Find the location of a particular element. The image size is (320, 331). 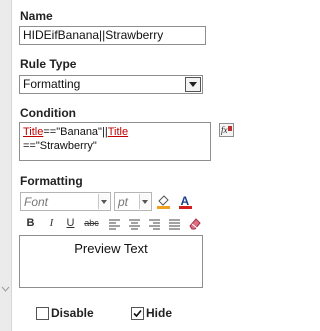

underline-button: U is located at coordinates (70, 223).